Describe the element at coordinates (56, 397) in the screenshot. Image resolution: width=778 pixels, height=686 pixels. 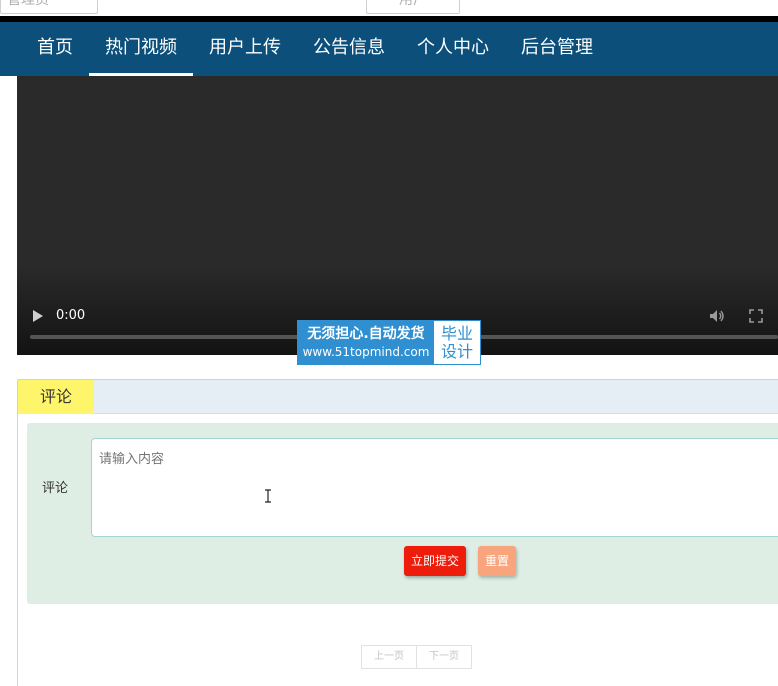
I see `tab-comment: 评论` at that location.